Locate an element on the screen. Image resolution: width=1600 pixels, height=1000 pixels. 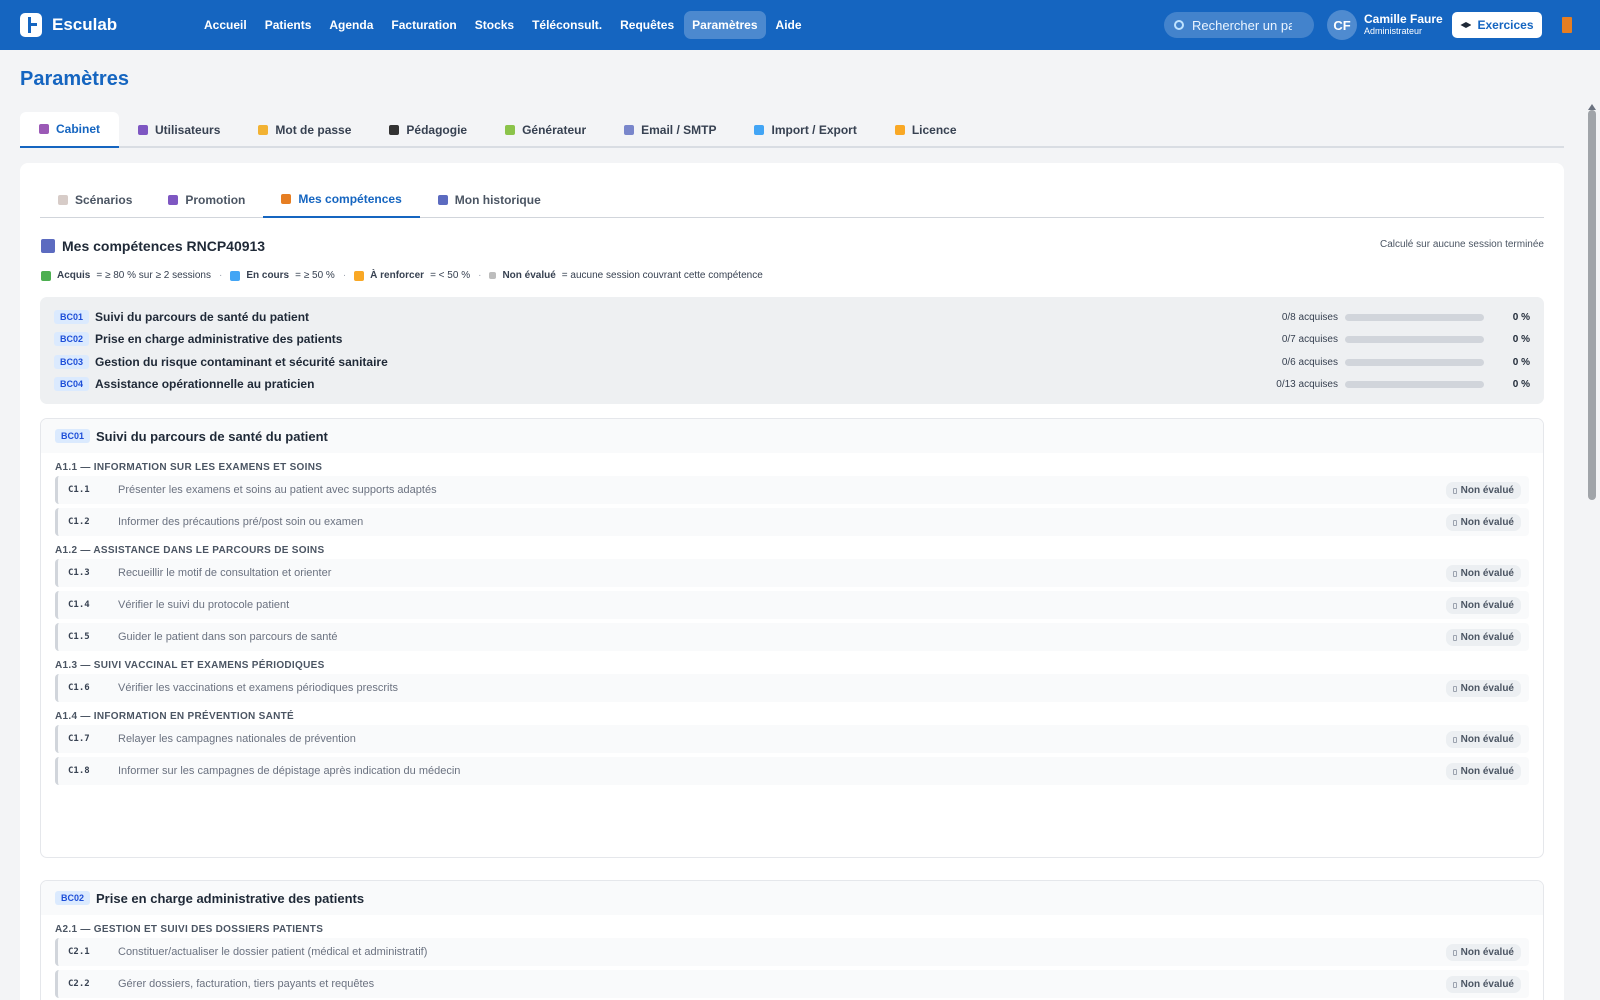
activity-group-heading: A1.4 — Information en prévention santé is located at coordinates (175, 716).